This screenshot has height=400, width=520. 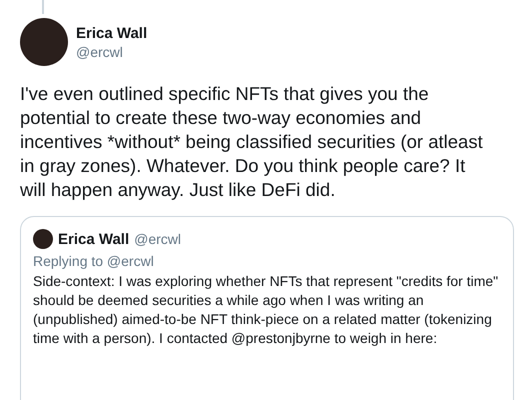 What do you see at coordinates (94, 261) in the screenshot?
I see `replying-to-text: Replying to @ercwl` at bounding box center [94, 261].